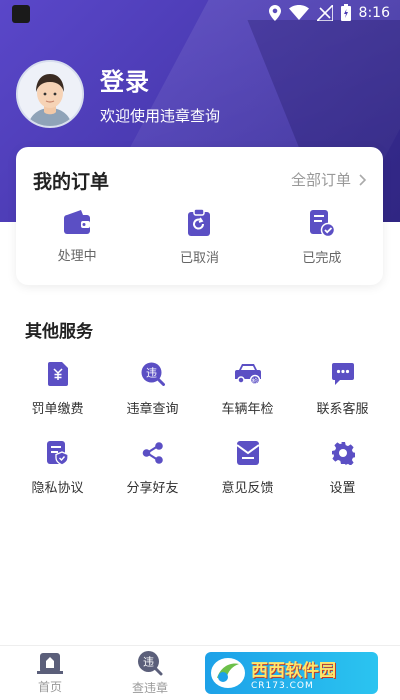  What do you see at coordinates (324, 12) in the screenshot?
I see `signal-off-icon` at bounding box center [324, 12].